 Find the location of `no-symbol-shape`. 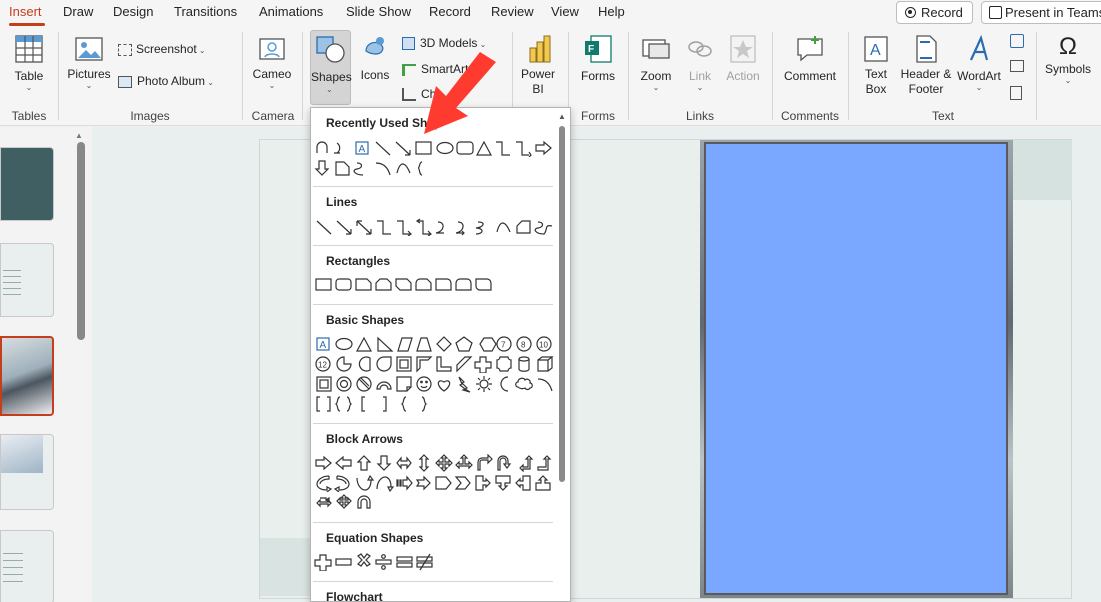

no-symbol-shape is located at coordinates (364, 384).